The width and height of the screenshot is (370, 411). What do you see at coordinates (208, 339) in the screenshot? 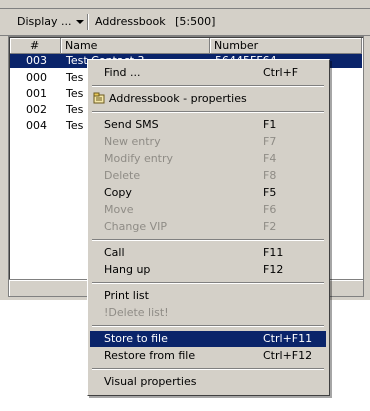
I see `menu-item-store-to-file: Store to file Ctrl+F11` at bounding box center [208, 339].